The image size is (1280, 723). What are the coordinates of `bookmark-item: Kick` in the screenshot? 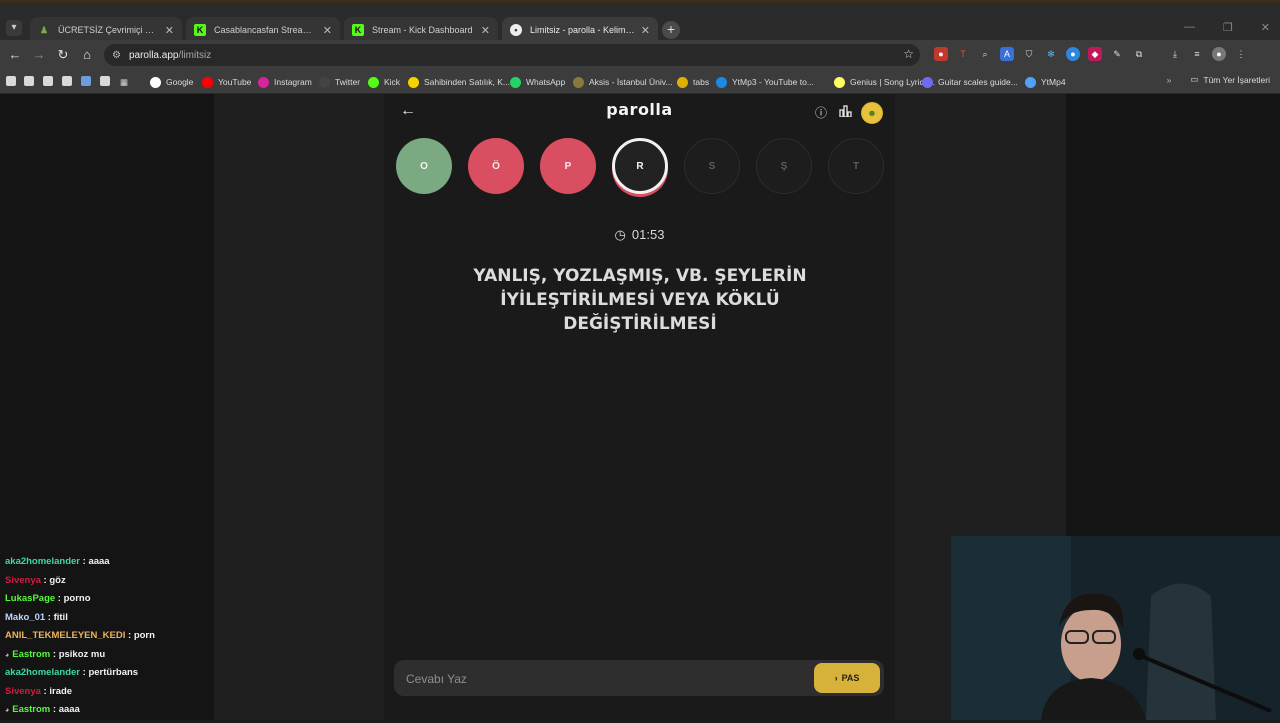 It's located at (384, 82).